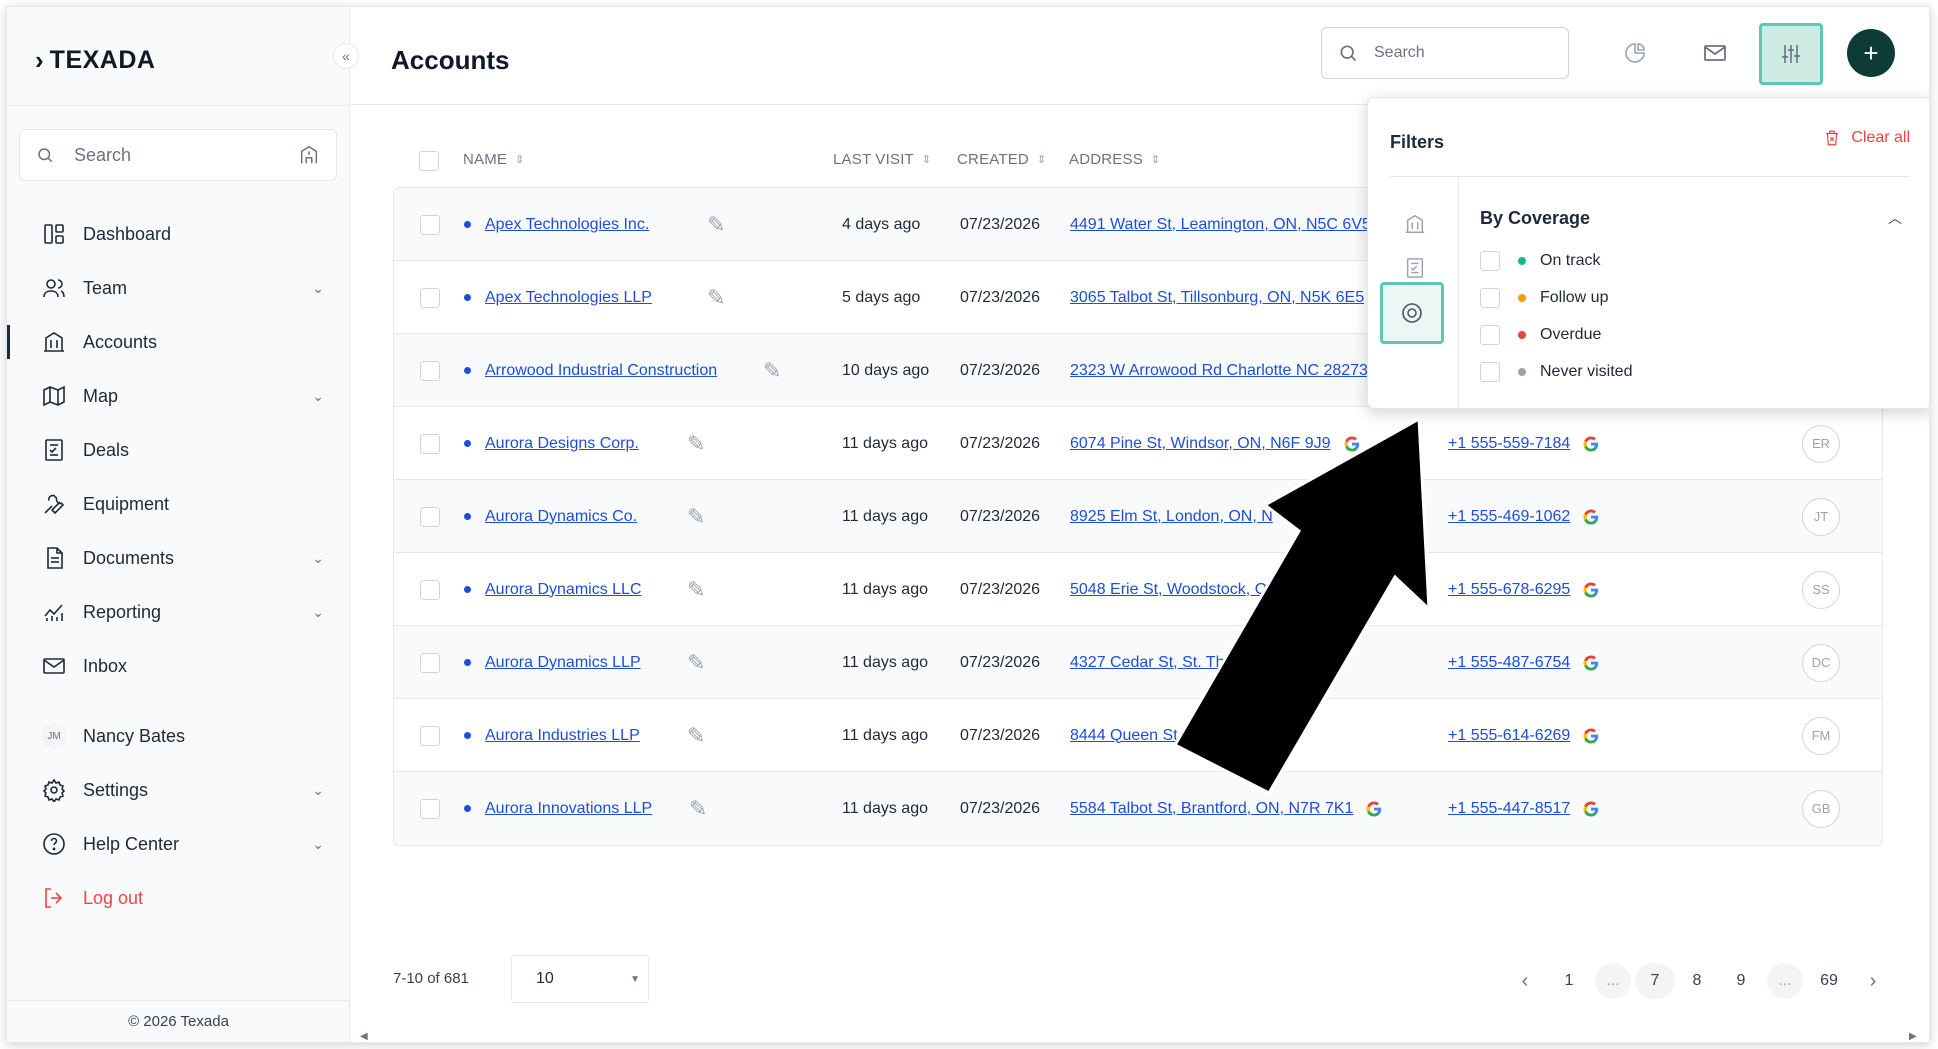 The height and width of the screenshot is (1049, 1938). Describe the element at coordinates (1895, 218) in the screenshot. I see `chevron-up-icon: ︿` at that location.